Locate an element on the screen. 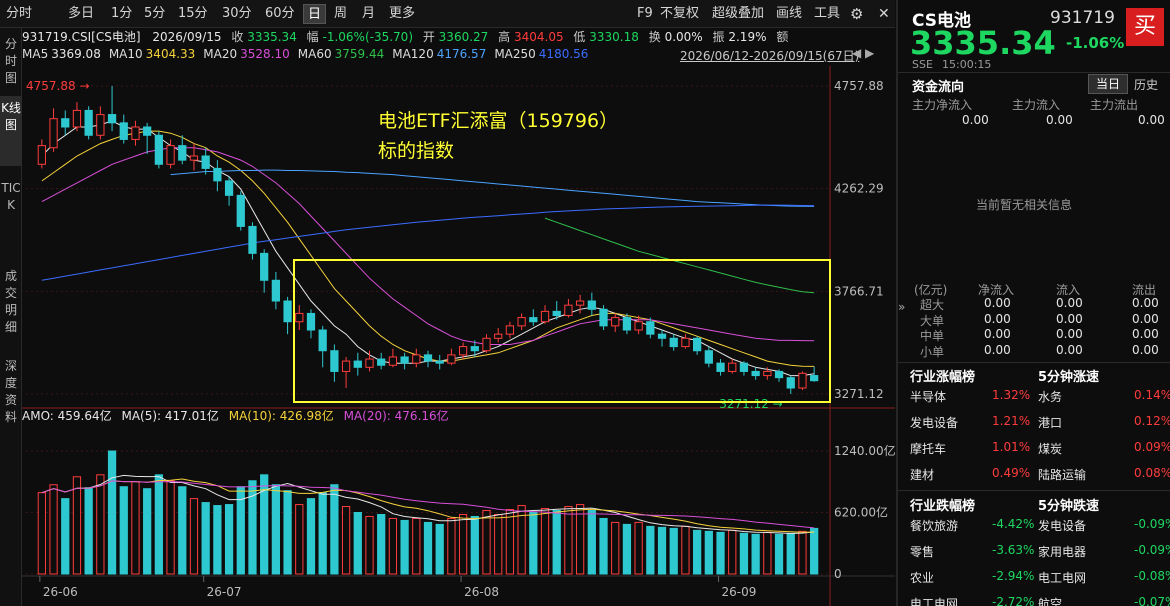  flow-row-in: 0.00 is located at coordinates (1069, 334).